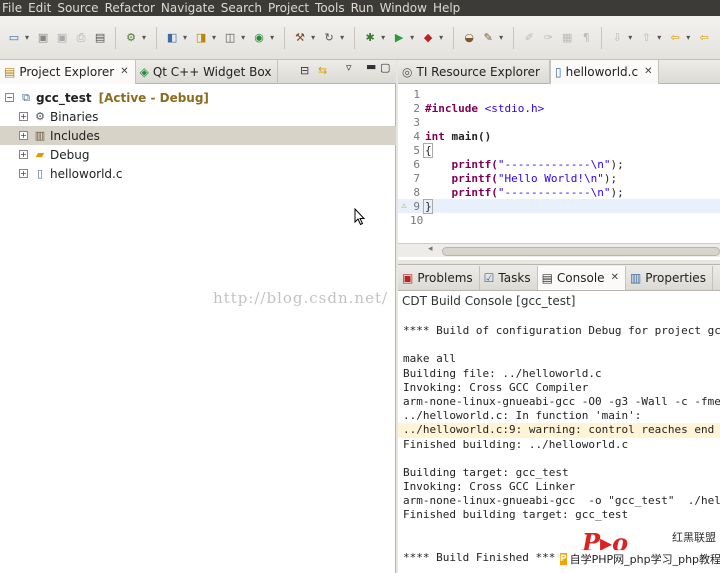 This screenshot has height=573, width=720. Describe the element at coordinates (548, 38) in the screenshot. I see `toggle-mark-icon: ✑` at that location.